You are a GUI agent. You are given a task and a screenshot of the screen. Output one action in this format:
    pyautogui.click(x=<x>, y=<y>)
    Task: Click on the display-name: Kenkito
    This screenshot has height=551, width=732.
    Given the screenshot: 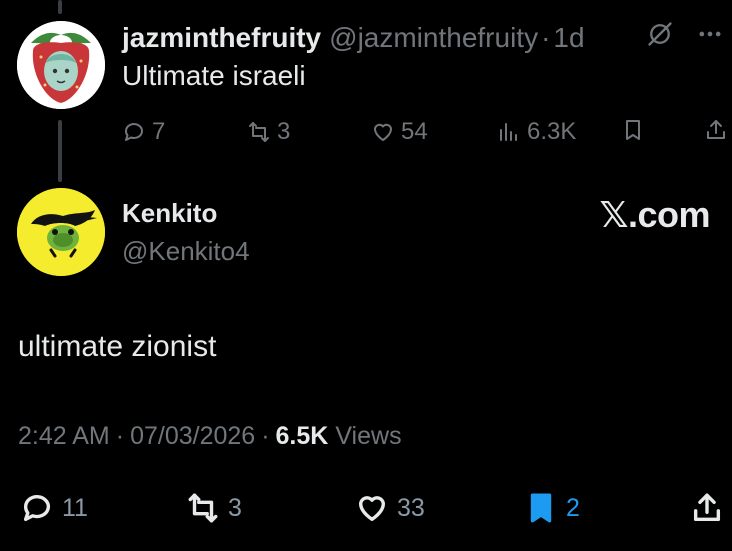 What is the action you would take?
    pyautogui.click(x=169, y=213)
    